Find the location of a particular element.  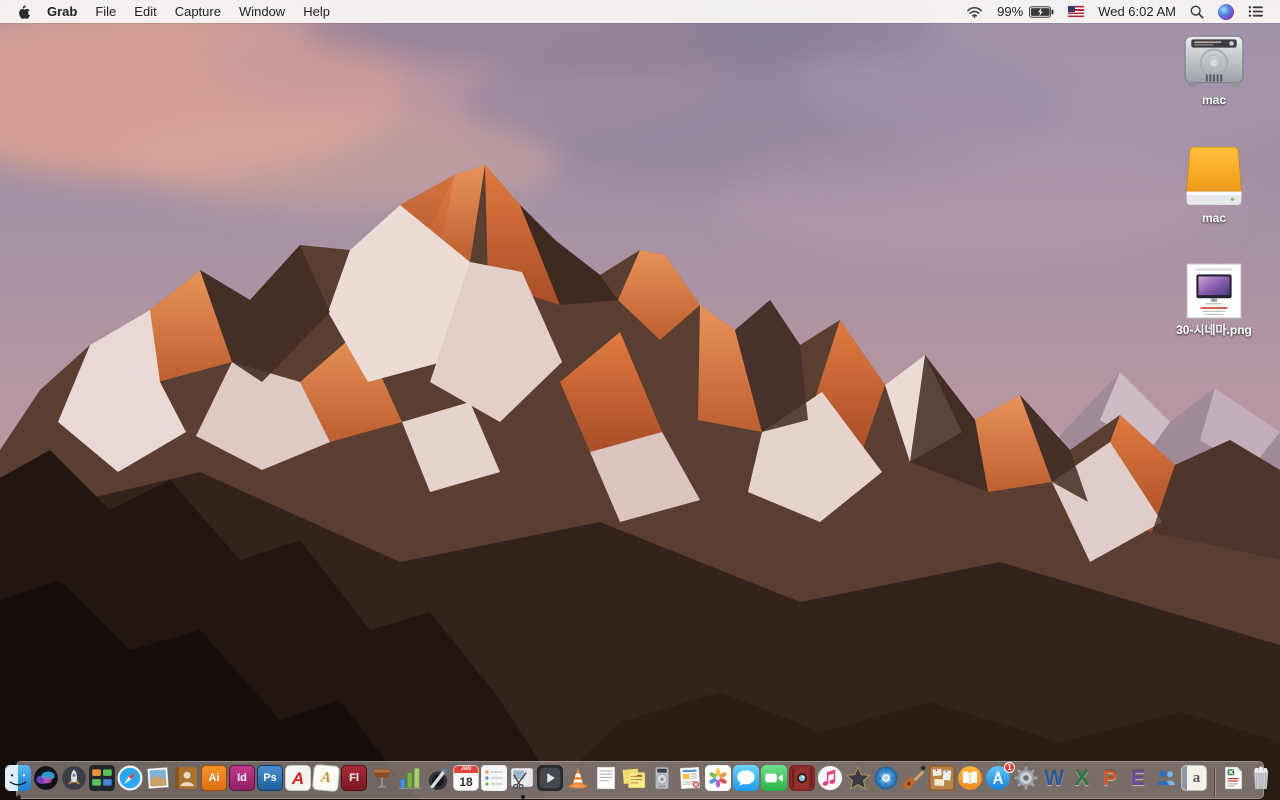

reminders-dock-icon is located at coordinates (494, 782).